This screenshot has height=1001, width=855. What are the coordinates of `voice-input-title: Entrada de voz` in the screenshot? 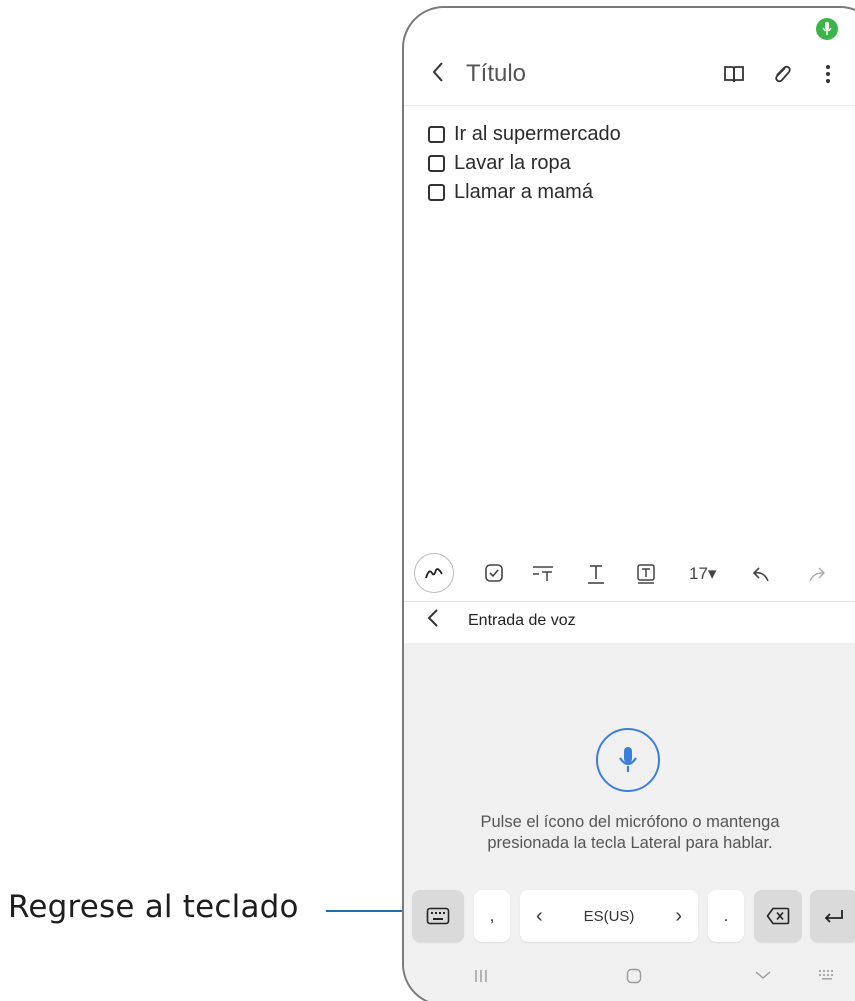 It's located at (522, 620).